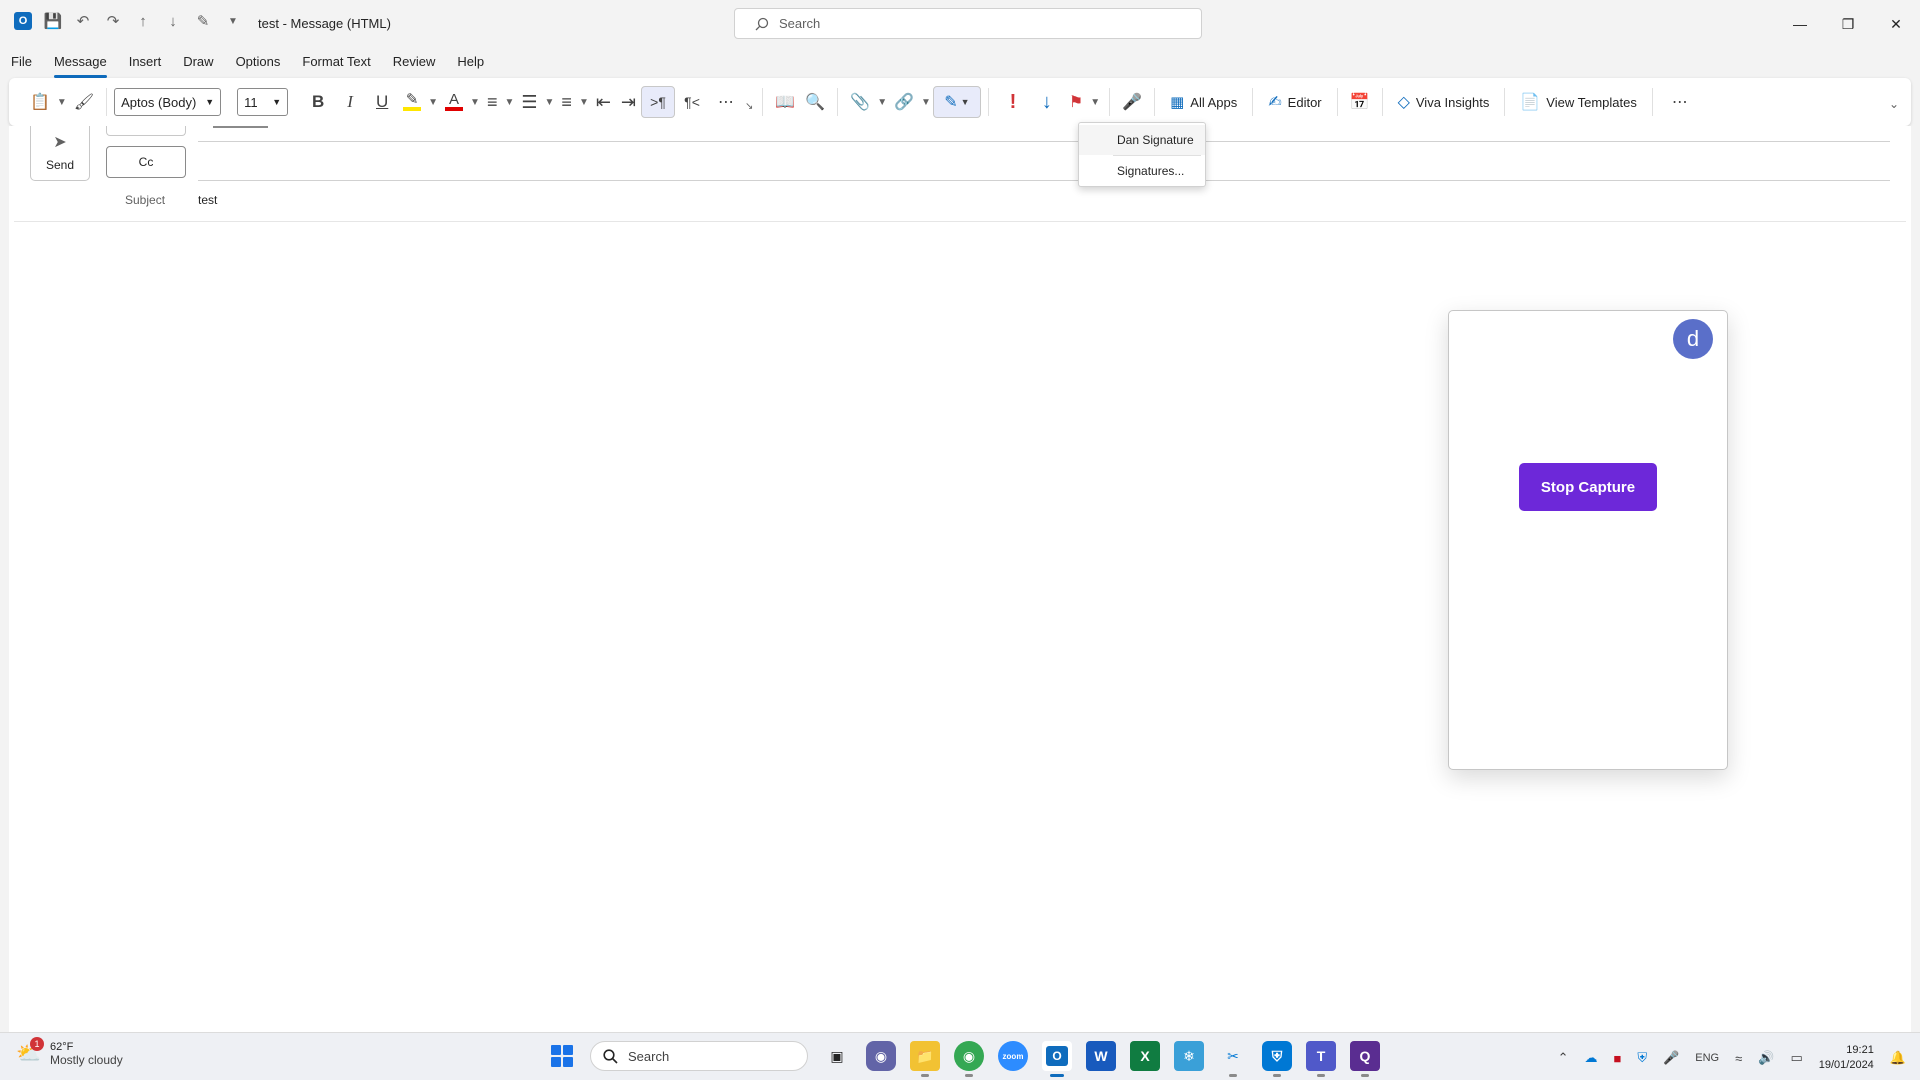 This screenshot has height=1080, width=1920. What do you see at coordinates (492, 102) in the screenshot?
I see `bullets-icon: ≡` at bounding box center [492, 102].